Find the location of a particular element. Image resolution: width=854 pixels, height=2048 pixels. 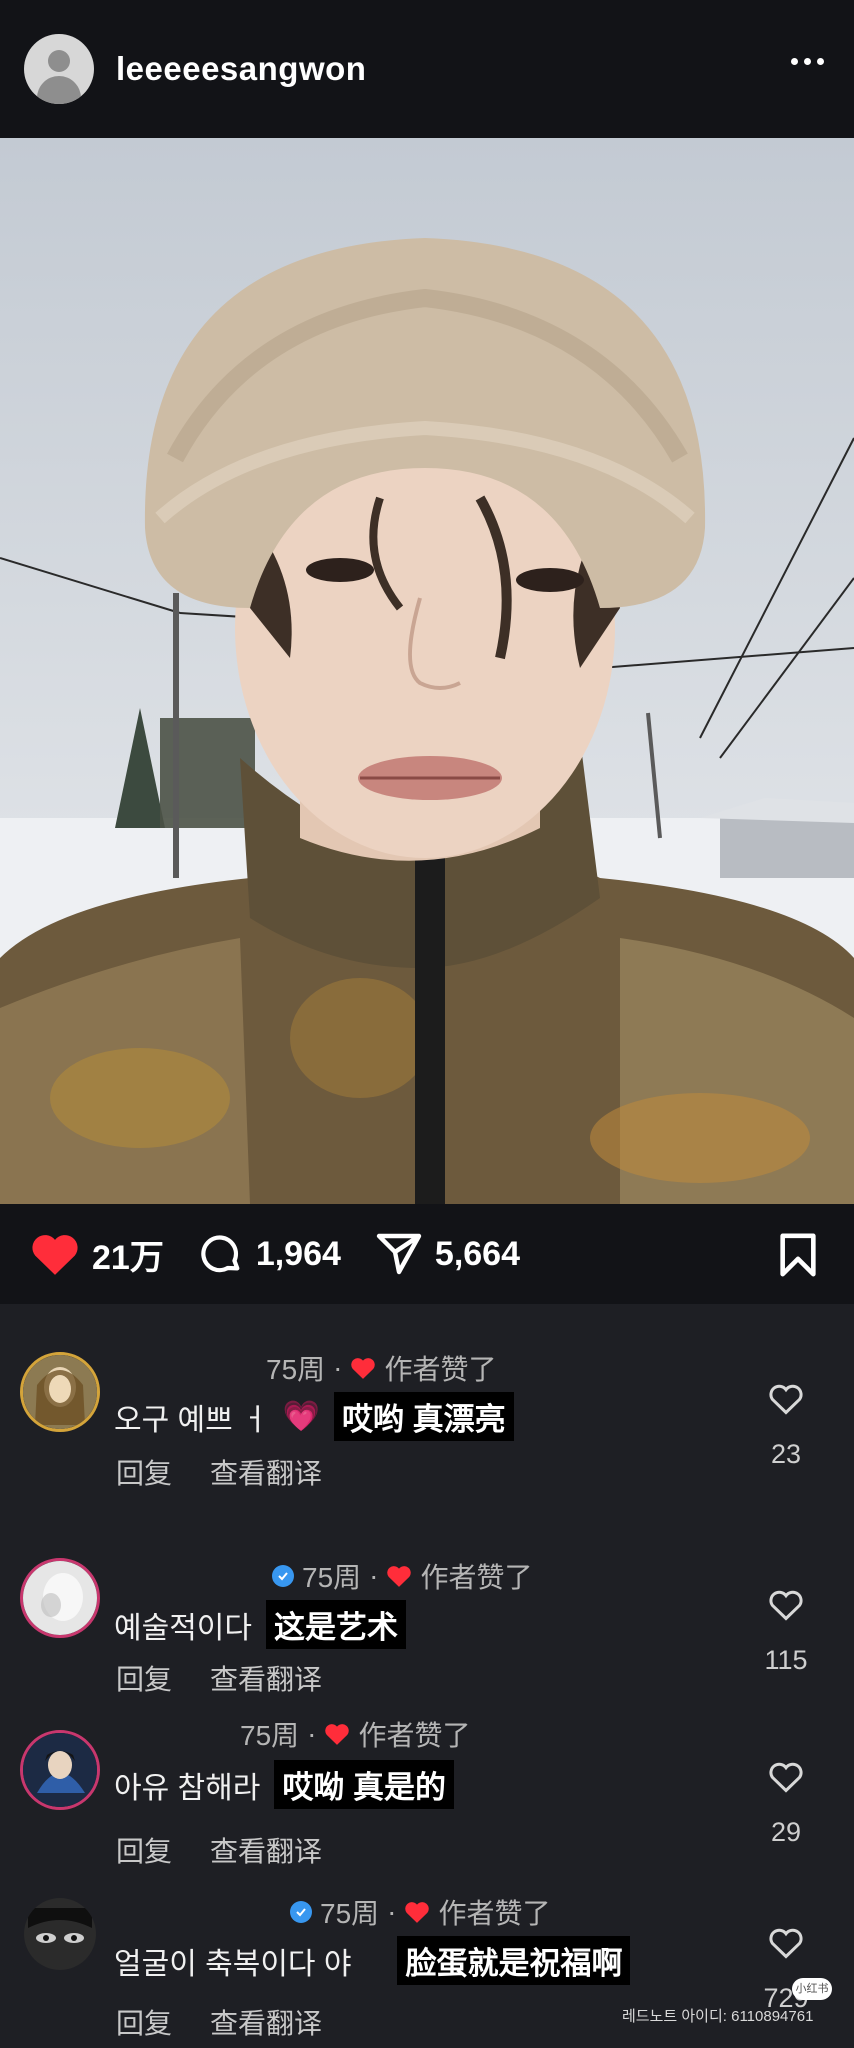

comment-button: 1,964 is located at coordinates (269, 1254).